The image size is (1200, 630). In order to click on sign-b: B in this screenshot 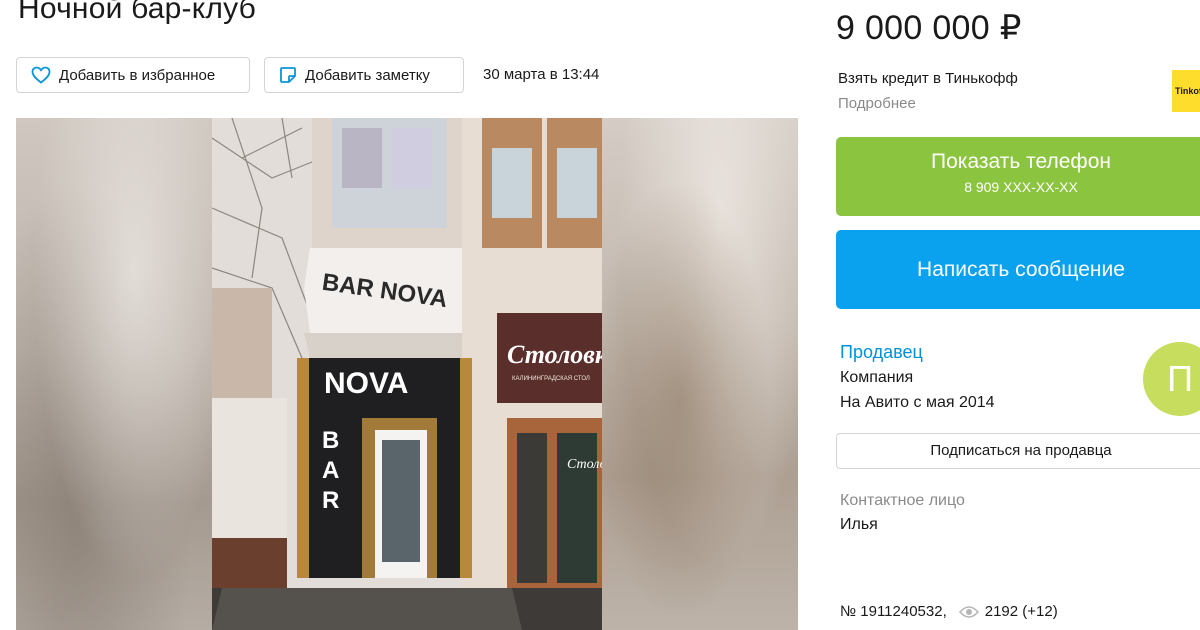, I will do `click(330, 440)`.